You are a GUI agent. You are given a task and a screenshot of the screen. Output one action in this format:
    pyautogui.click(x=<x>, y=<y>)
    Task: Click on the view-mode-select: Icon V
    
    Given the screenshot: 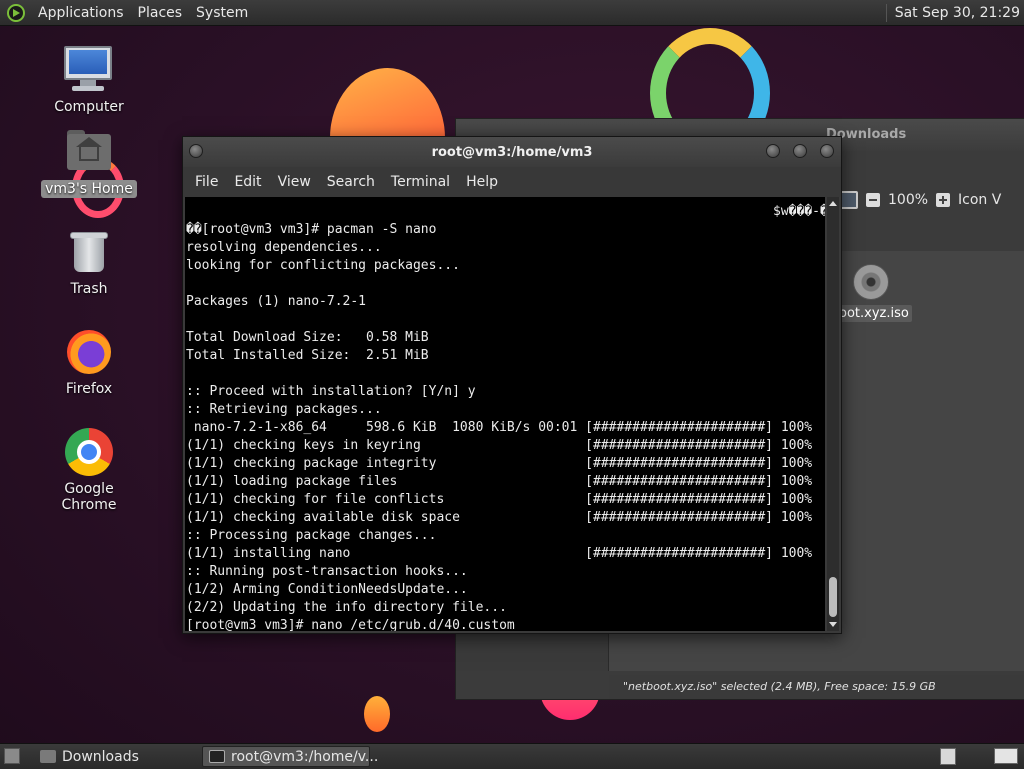 What is the action you would take?
    pyautogui.click(x=979, y=200)
    